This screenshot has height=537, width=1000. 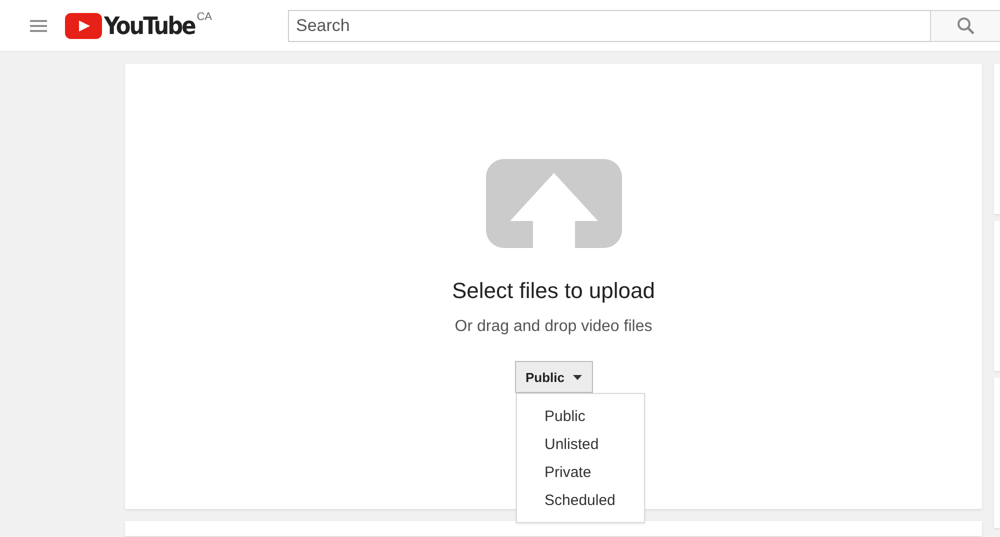 What do you see at coordinates (580, 445) in the screenshot?
I see `menu-item: Unlisted` at bounding box center [580, 445].